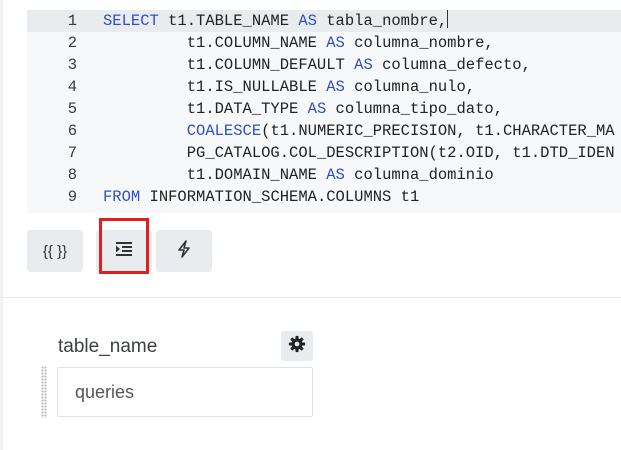 The width and height of the screenshot is (621, 450). Describe the element at coordinates (72, 197) in the screenshot. I see `line-number: 9` at that location.